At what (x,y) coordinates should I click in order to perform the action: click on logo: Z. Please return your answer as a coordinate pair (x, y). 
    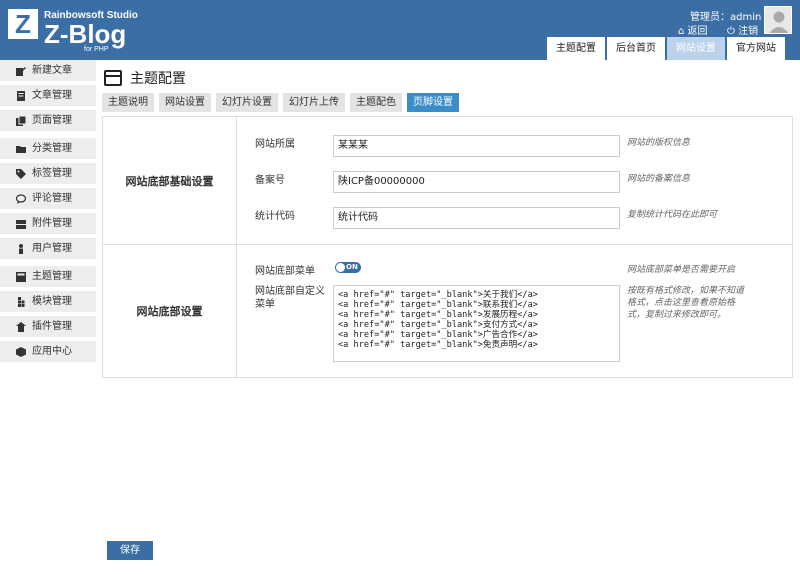
    Looking at the image, I should click on (23, 24).